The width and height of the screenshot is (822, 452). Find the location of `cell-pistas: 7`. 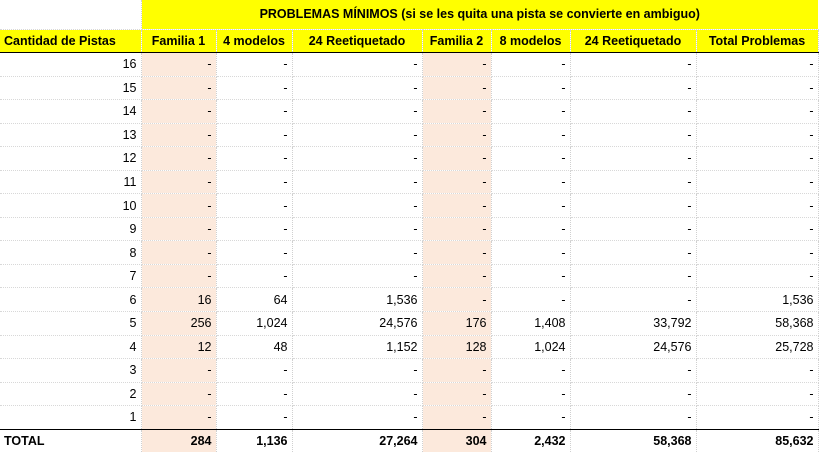

cell-pistas: 7 is located at coordinates (71, 276).